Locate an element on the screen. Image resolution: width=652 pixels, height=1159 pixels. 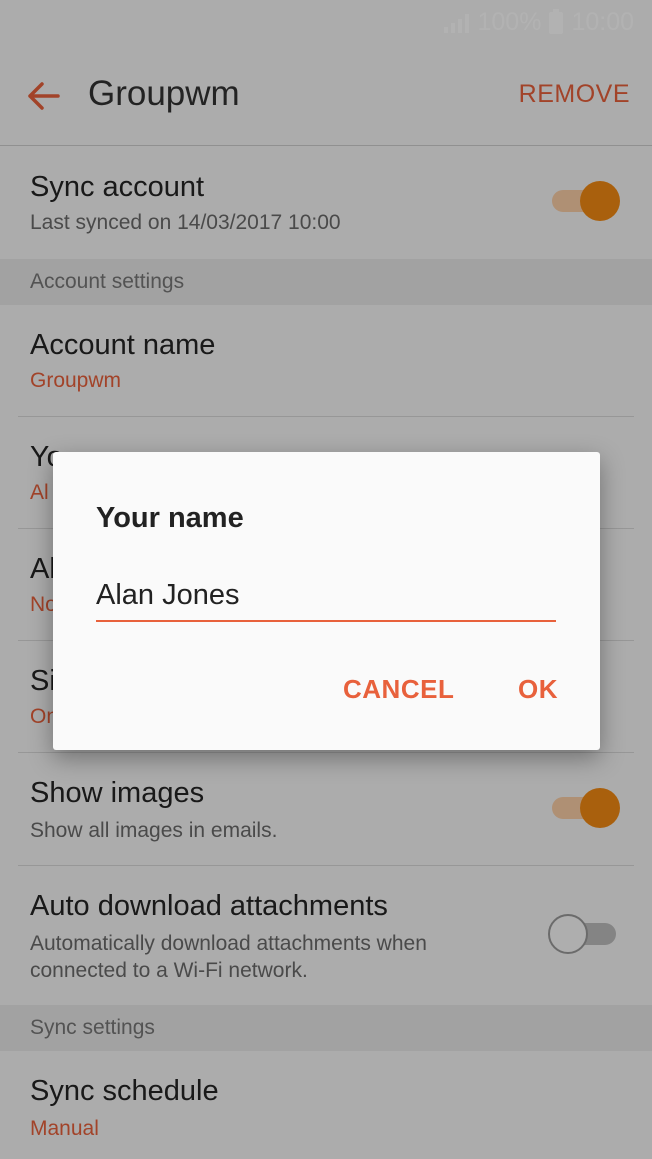
ok-button: OK is located at coordinates (538, 689).